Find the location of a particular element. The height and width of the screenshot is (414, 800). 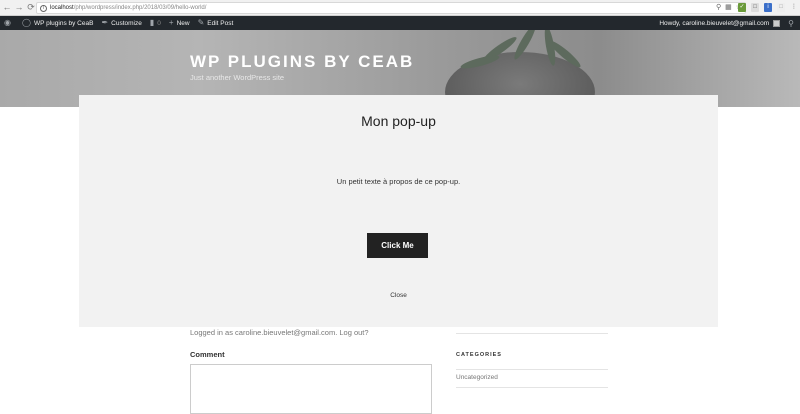

pencil-icon: ✎ is located at coordinates (201, 22).